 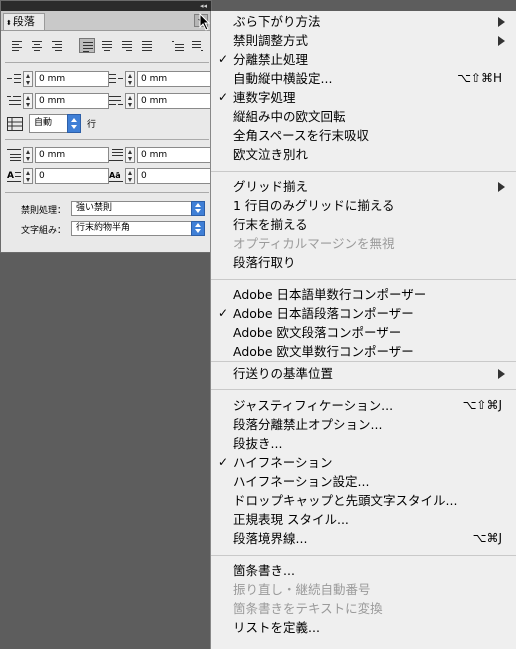 What do you see at coordinates (479, 78) in the screenshot?
I see `menu-item-shortcut: ⌥⇧⌘H` at bounding box center [479, 78].